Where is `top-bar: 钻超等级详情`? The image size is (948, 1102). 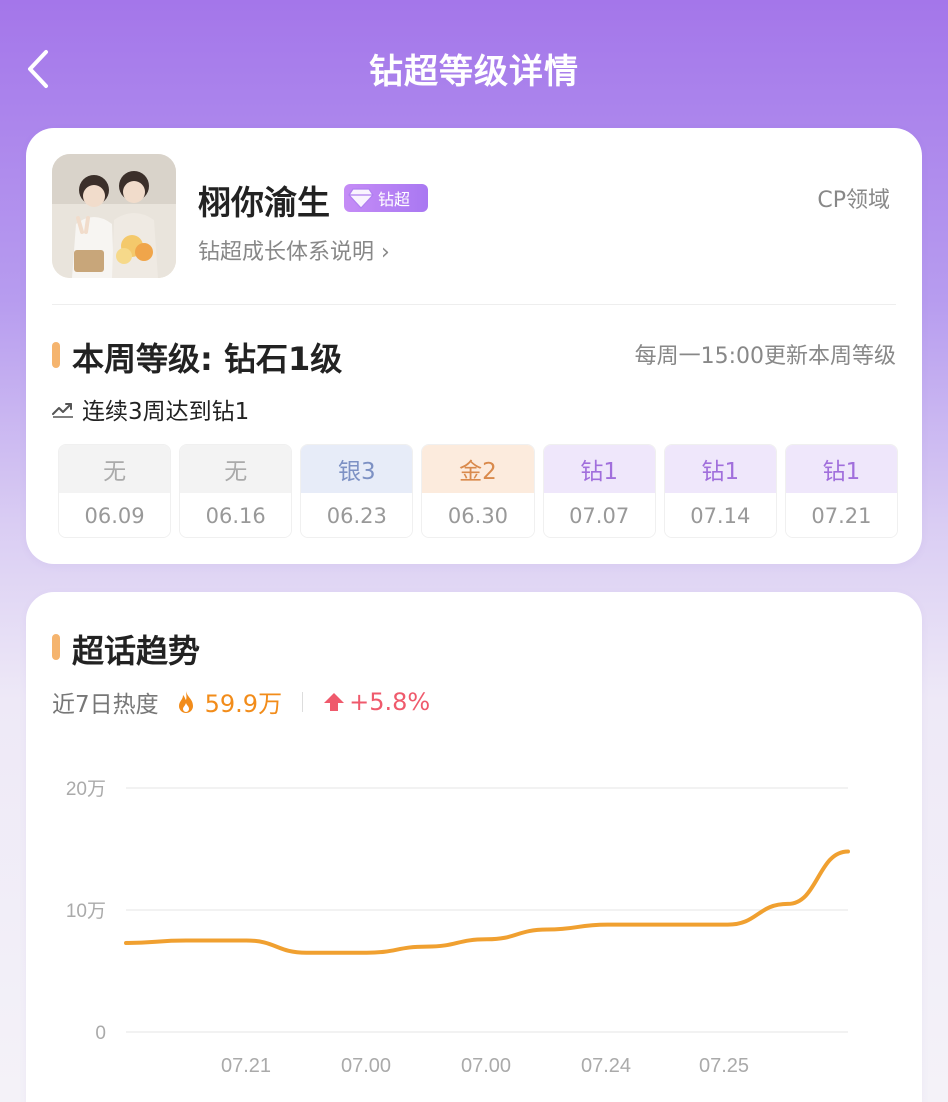 top-bar: 钻超等级详情 is located at coordinates (474, 65).